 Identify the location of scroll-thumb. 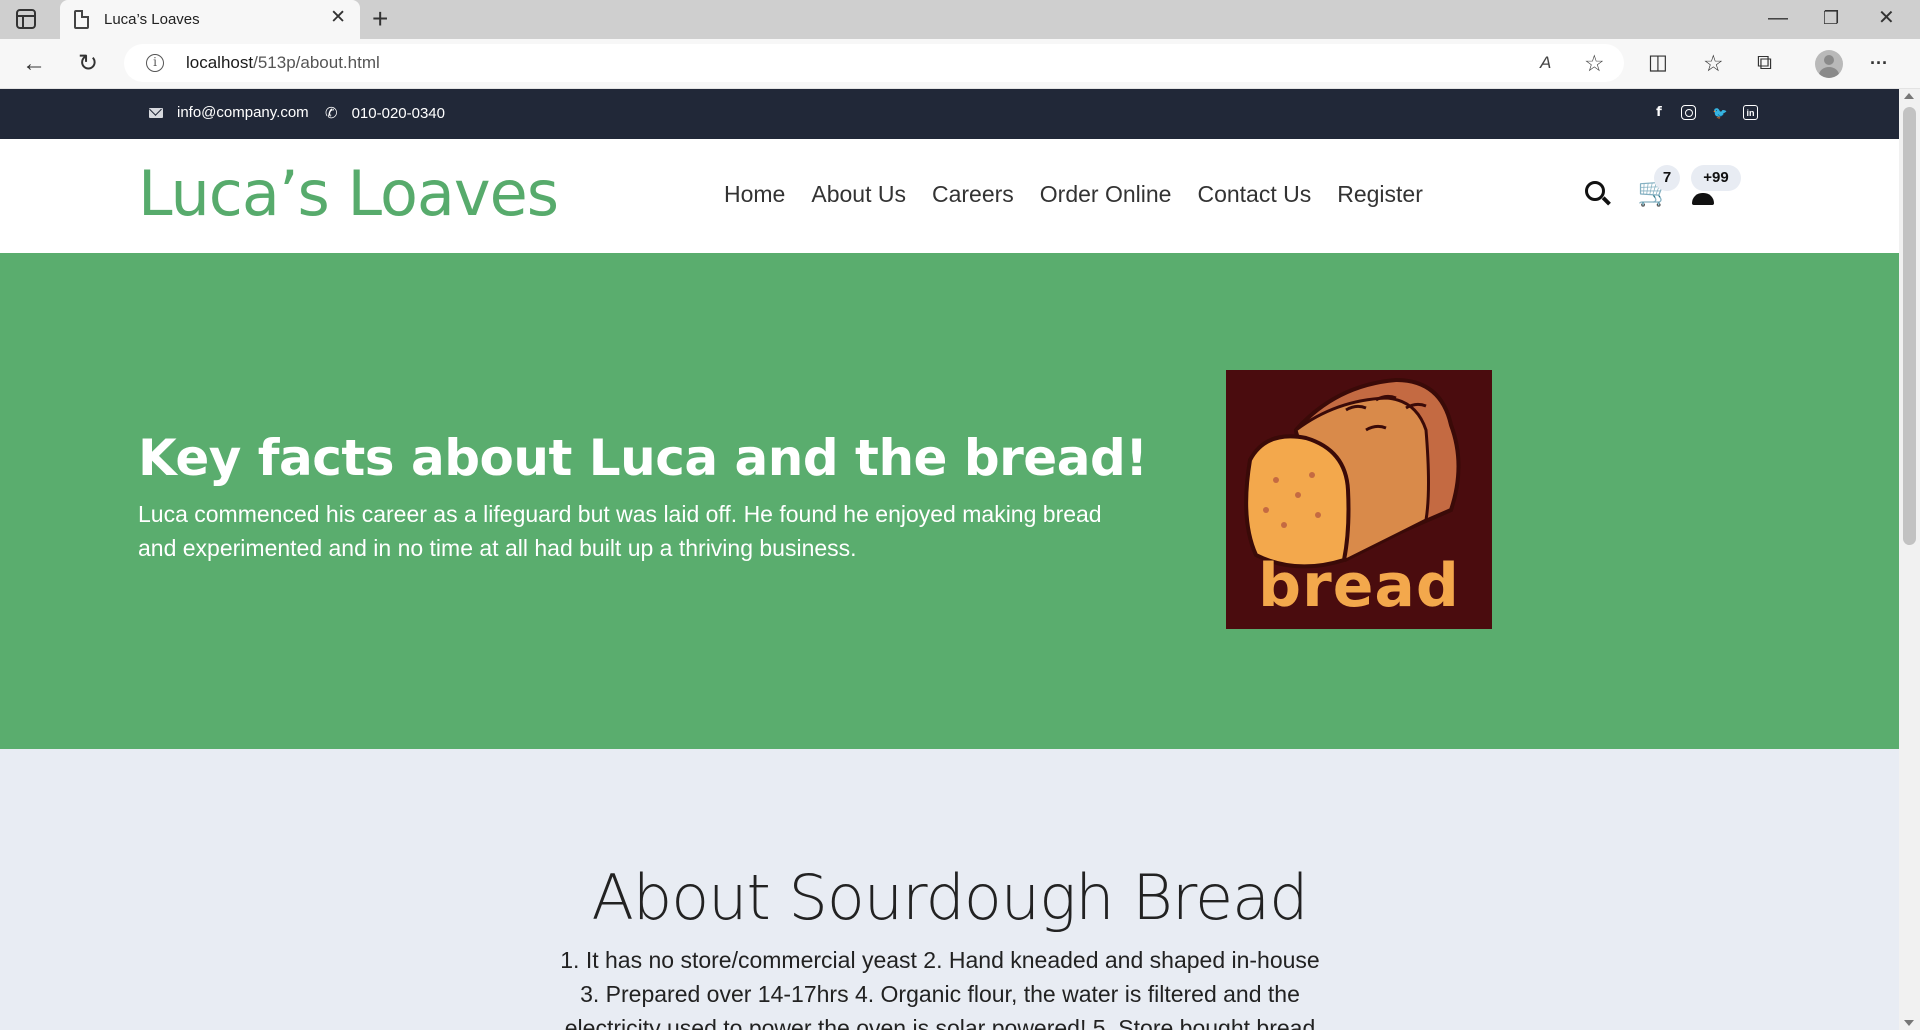
(1909, 326).